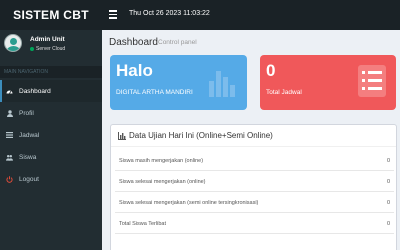 The image size is (400, 250). Describe the element at coordinates (9, 91) in the screenshot. I see `dashboard-icon` at that location.